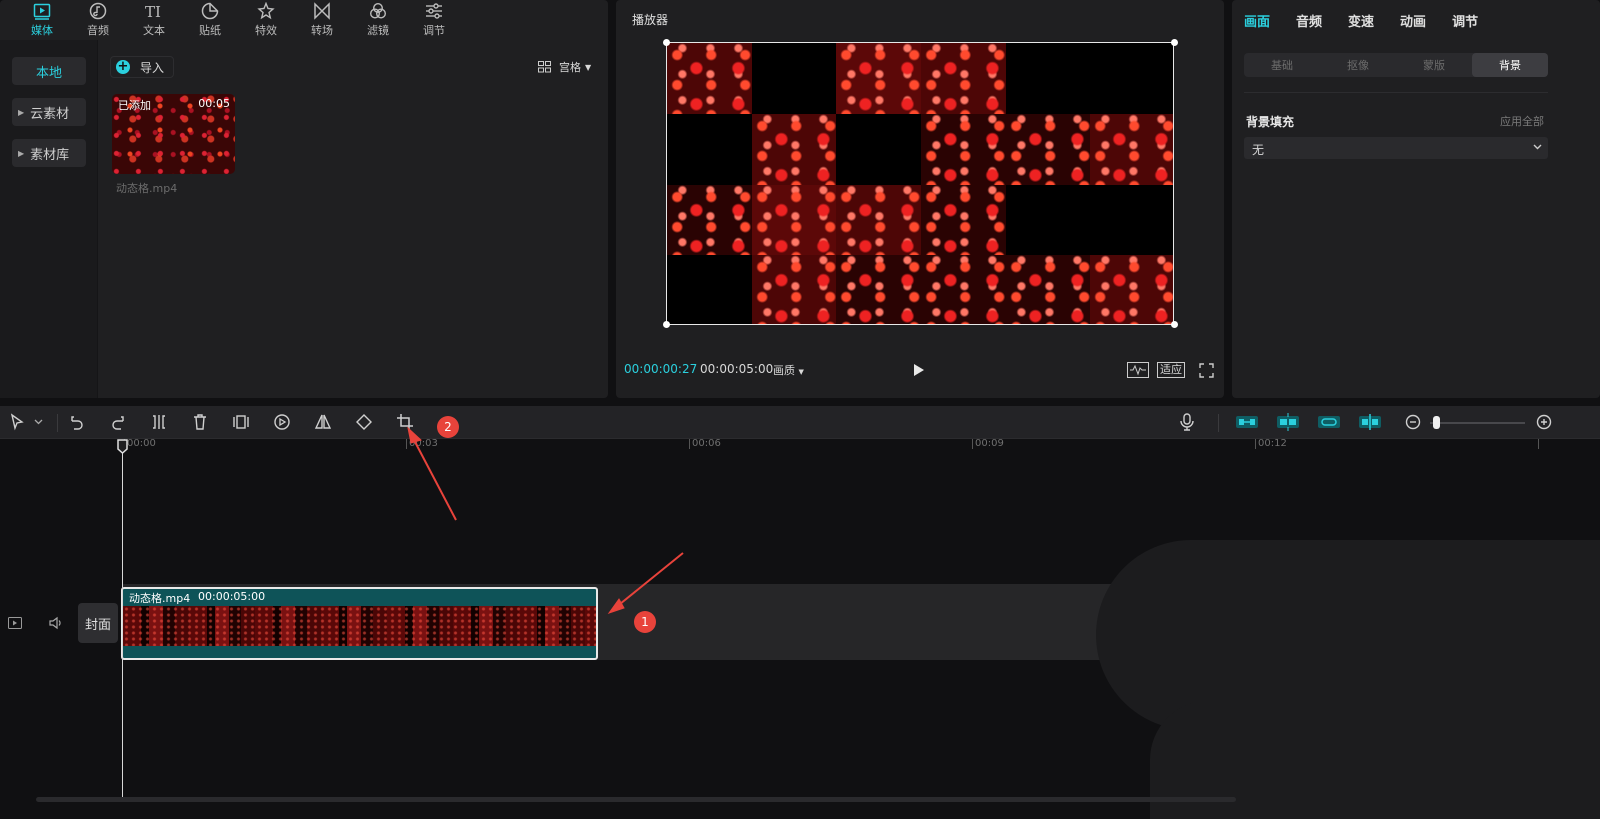 This screenshot has height=819, width=1600. I want to click on horizontal-scrollbar, so click(636, 799).